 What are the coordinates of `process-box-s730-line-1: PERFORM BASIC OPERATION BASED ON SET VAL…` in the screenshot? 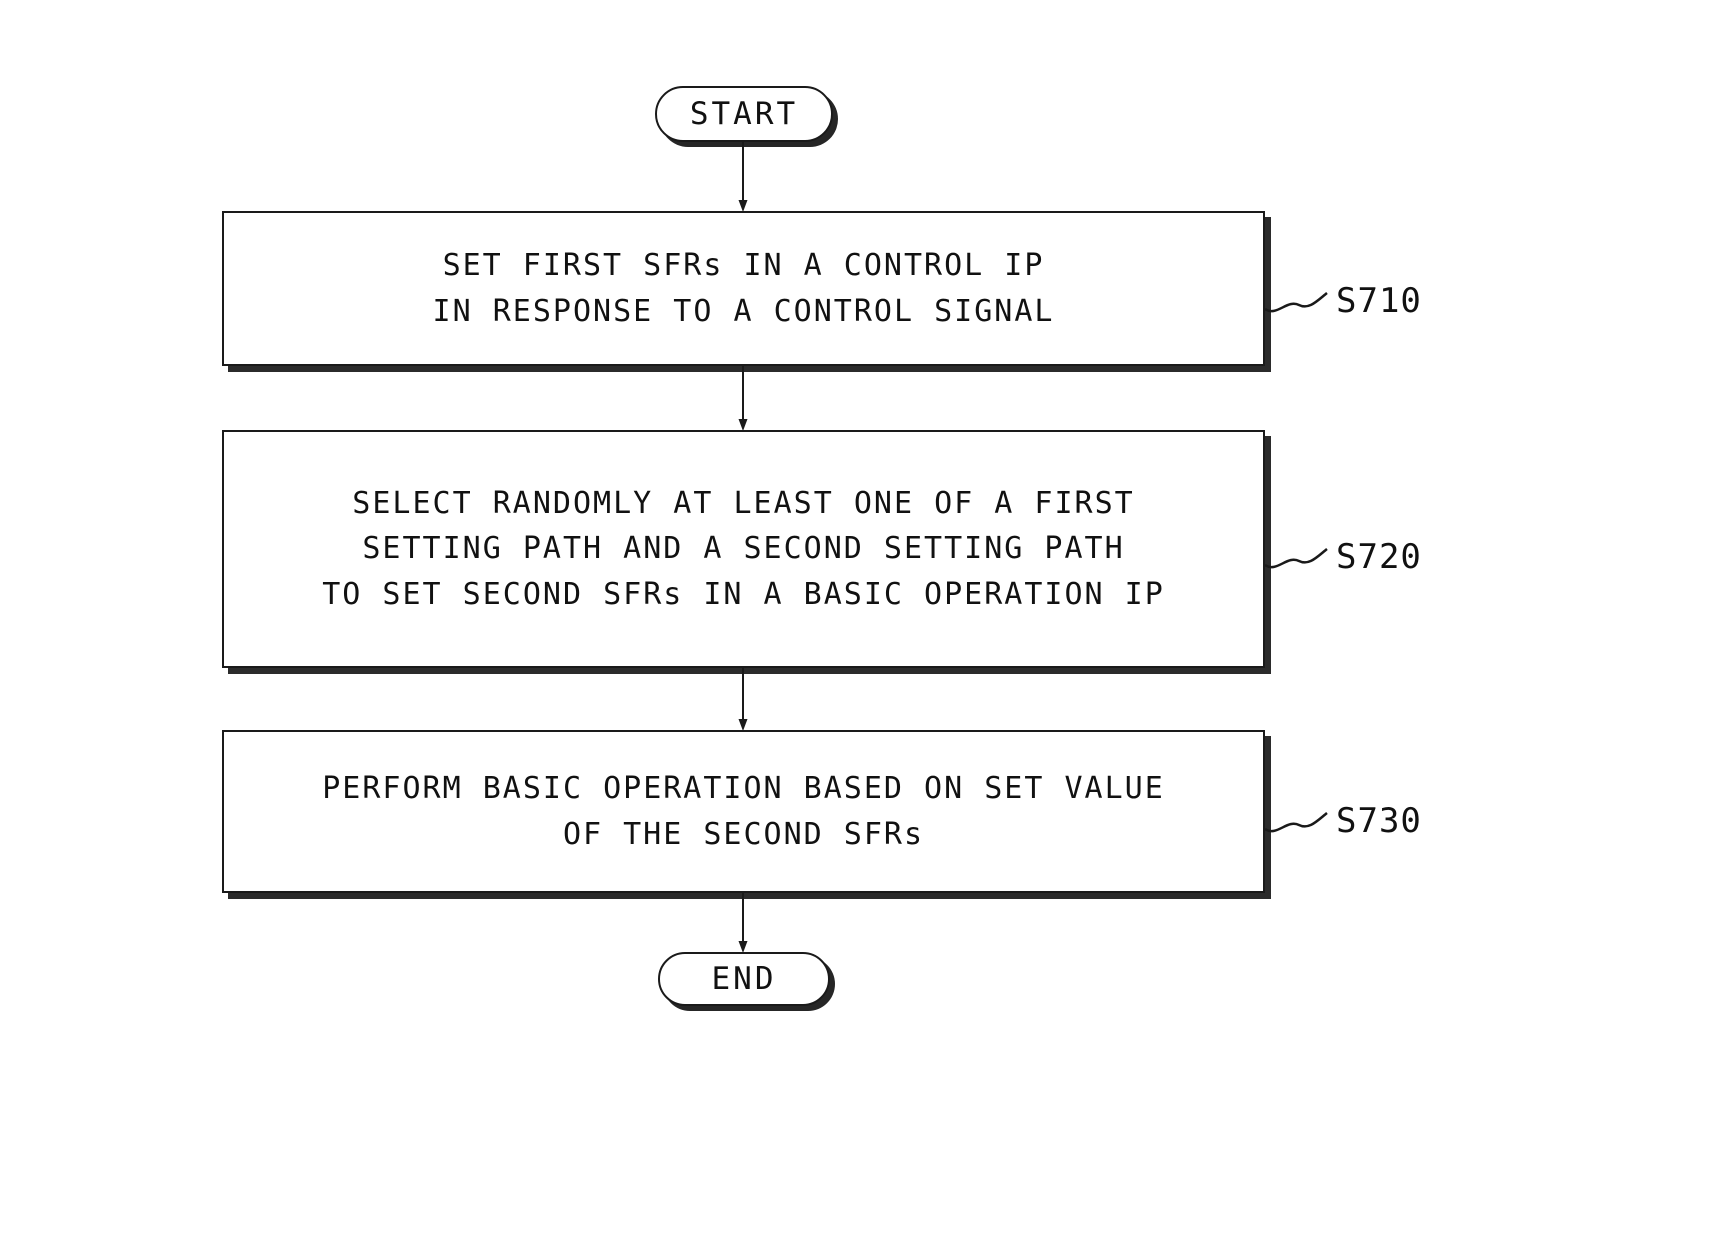 It's located at (743, 788).